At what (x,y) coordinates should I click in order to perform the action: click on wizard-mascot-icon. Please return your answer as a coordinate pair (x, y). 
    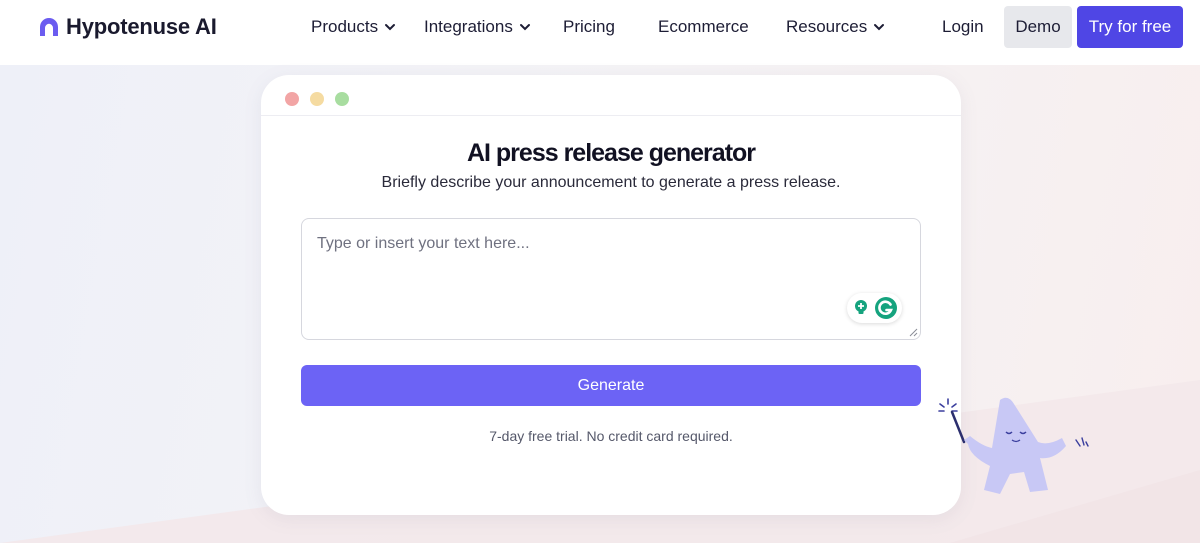
    Looking at the image, I should click on (1013, 445).